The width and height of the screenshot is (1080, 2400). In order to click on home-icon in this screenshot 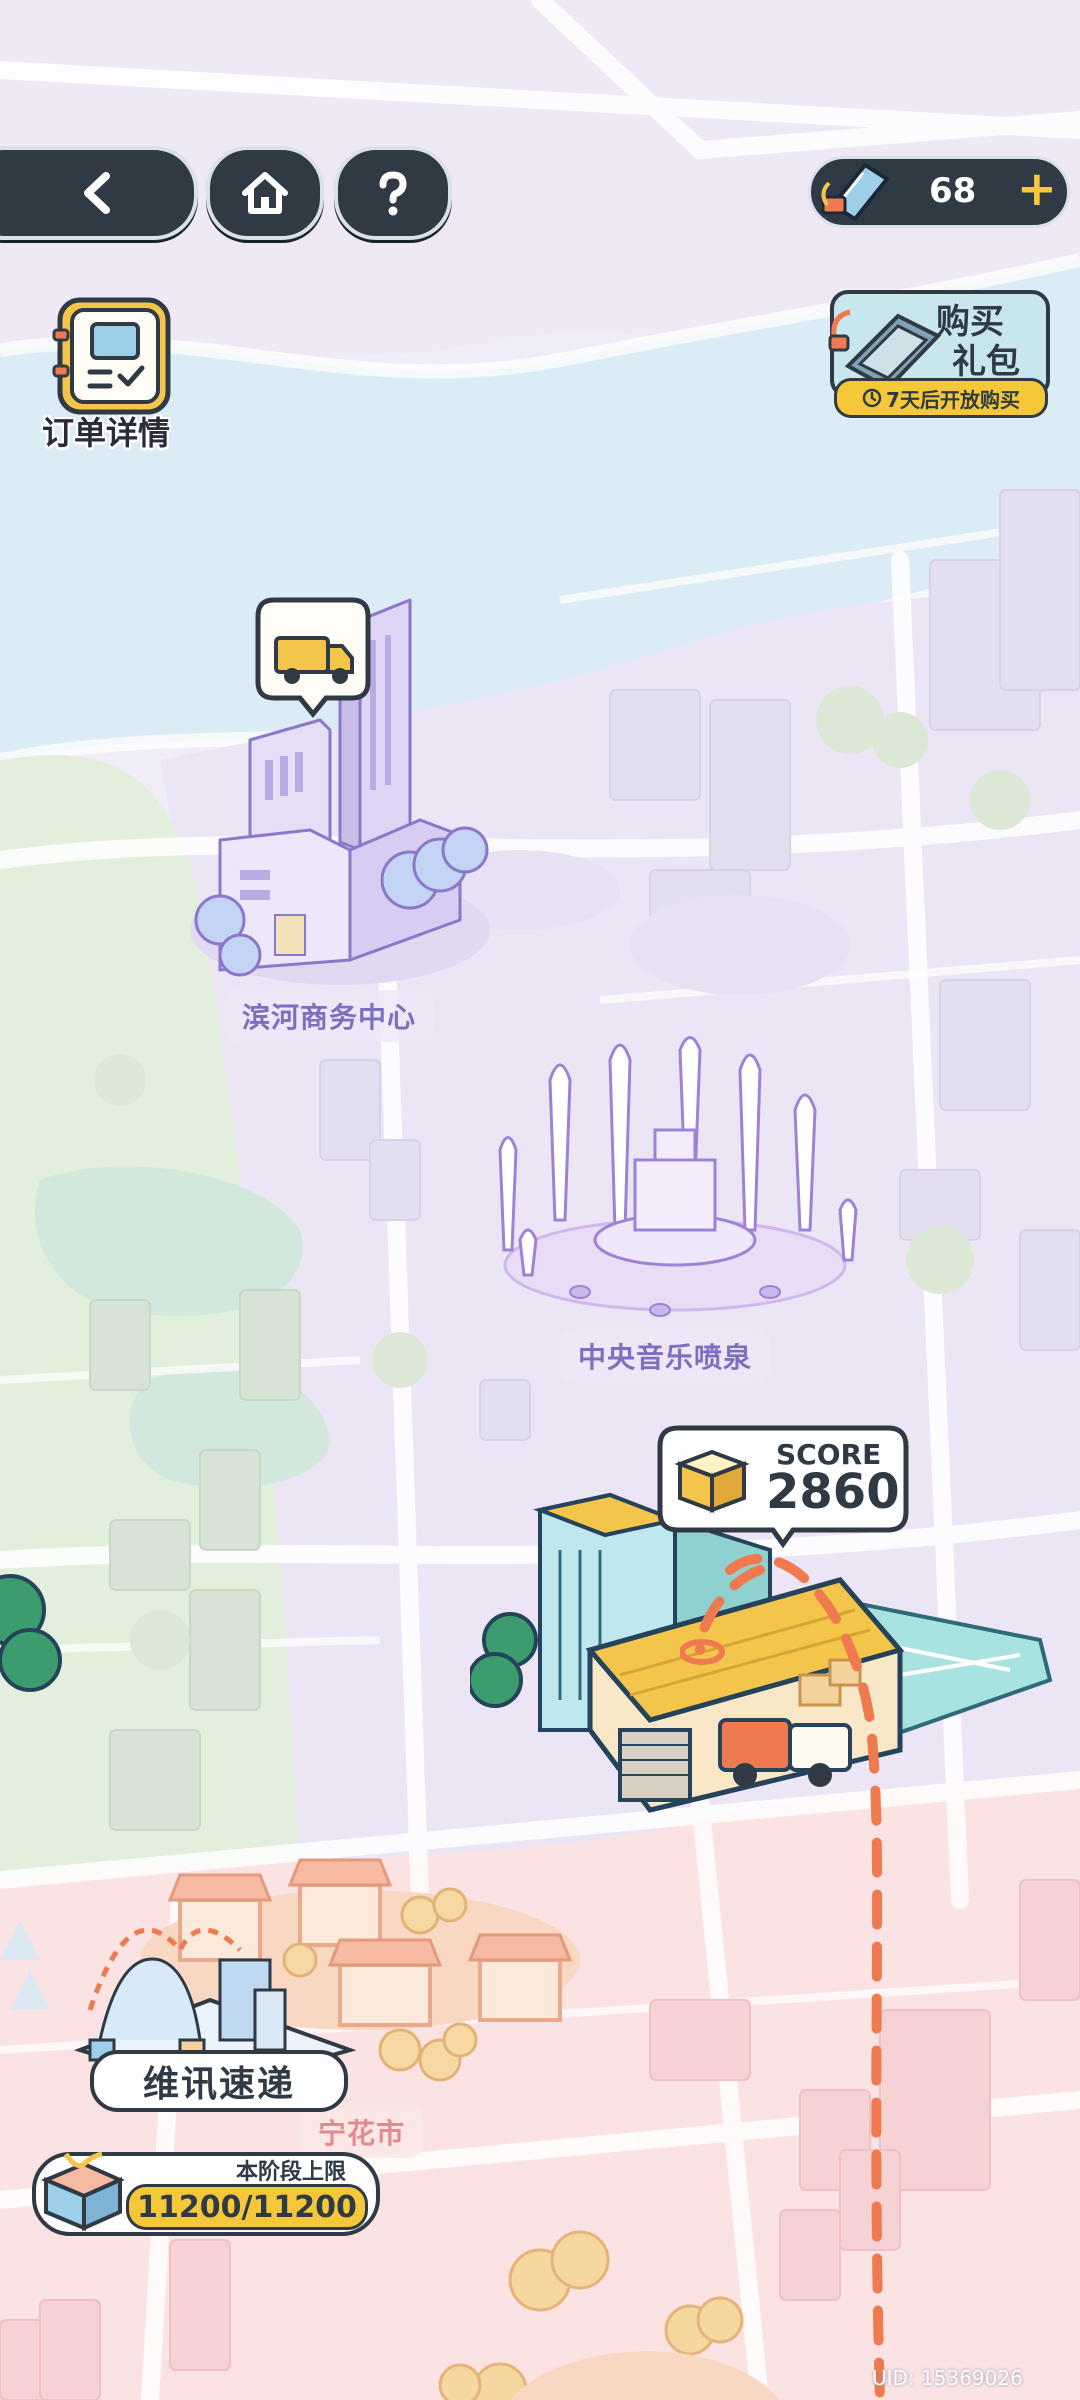, I will do `click(265, 193)`.